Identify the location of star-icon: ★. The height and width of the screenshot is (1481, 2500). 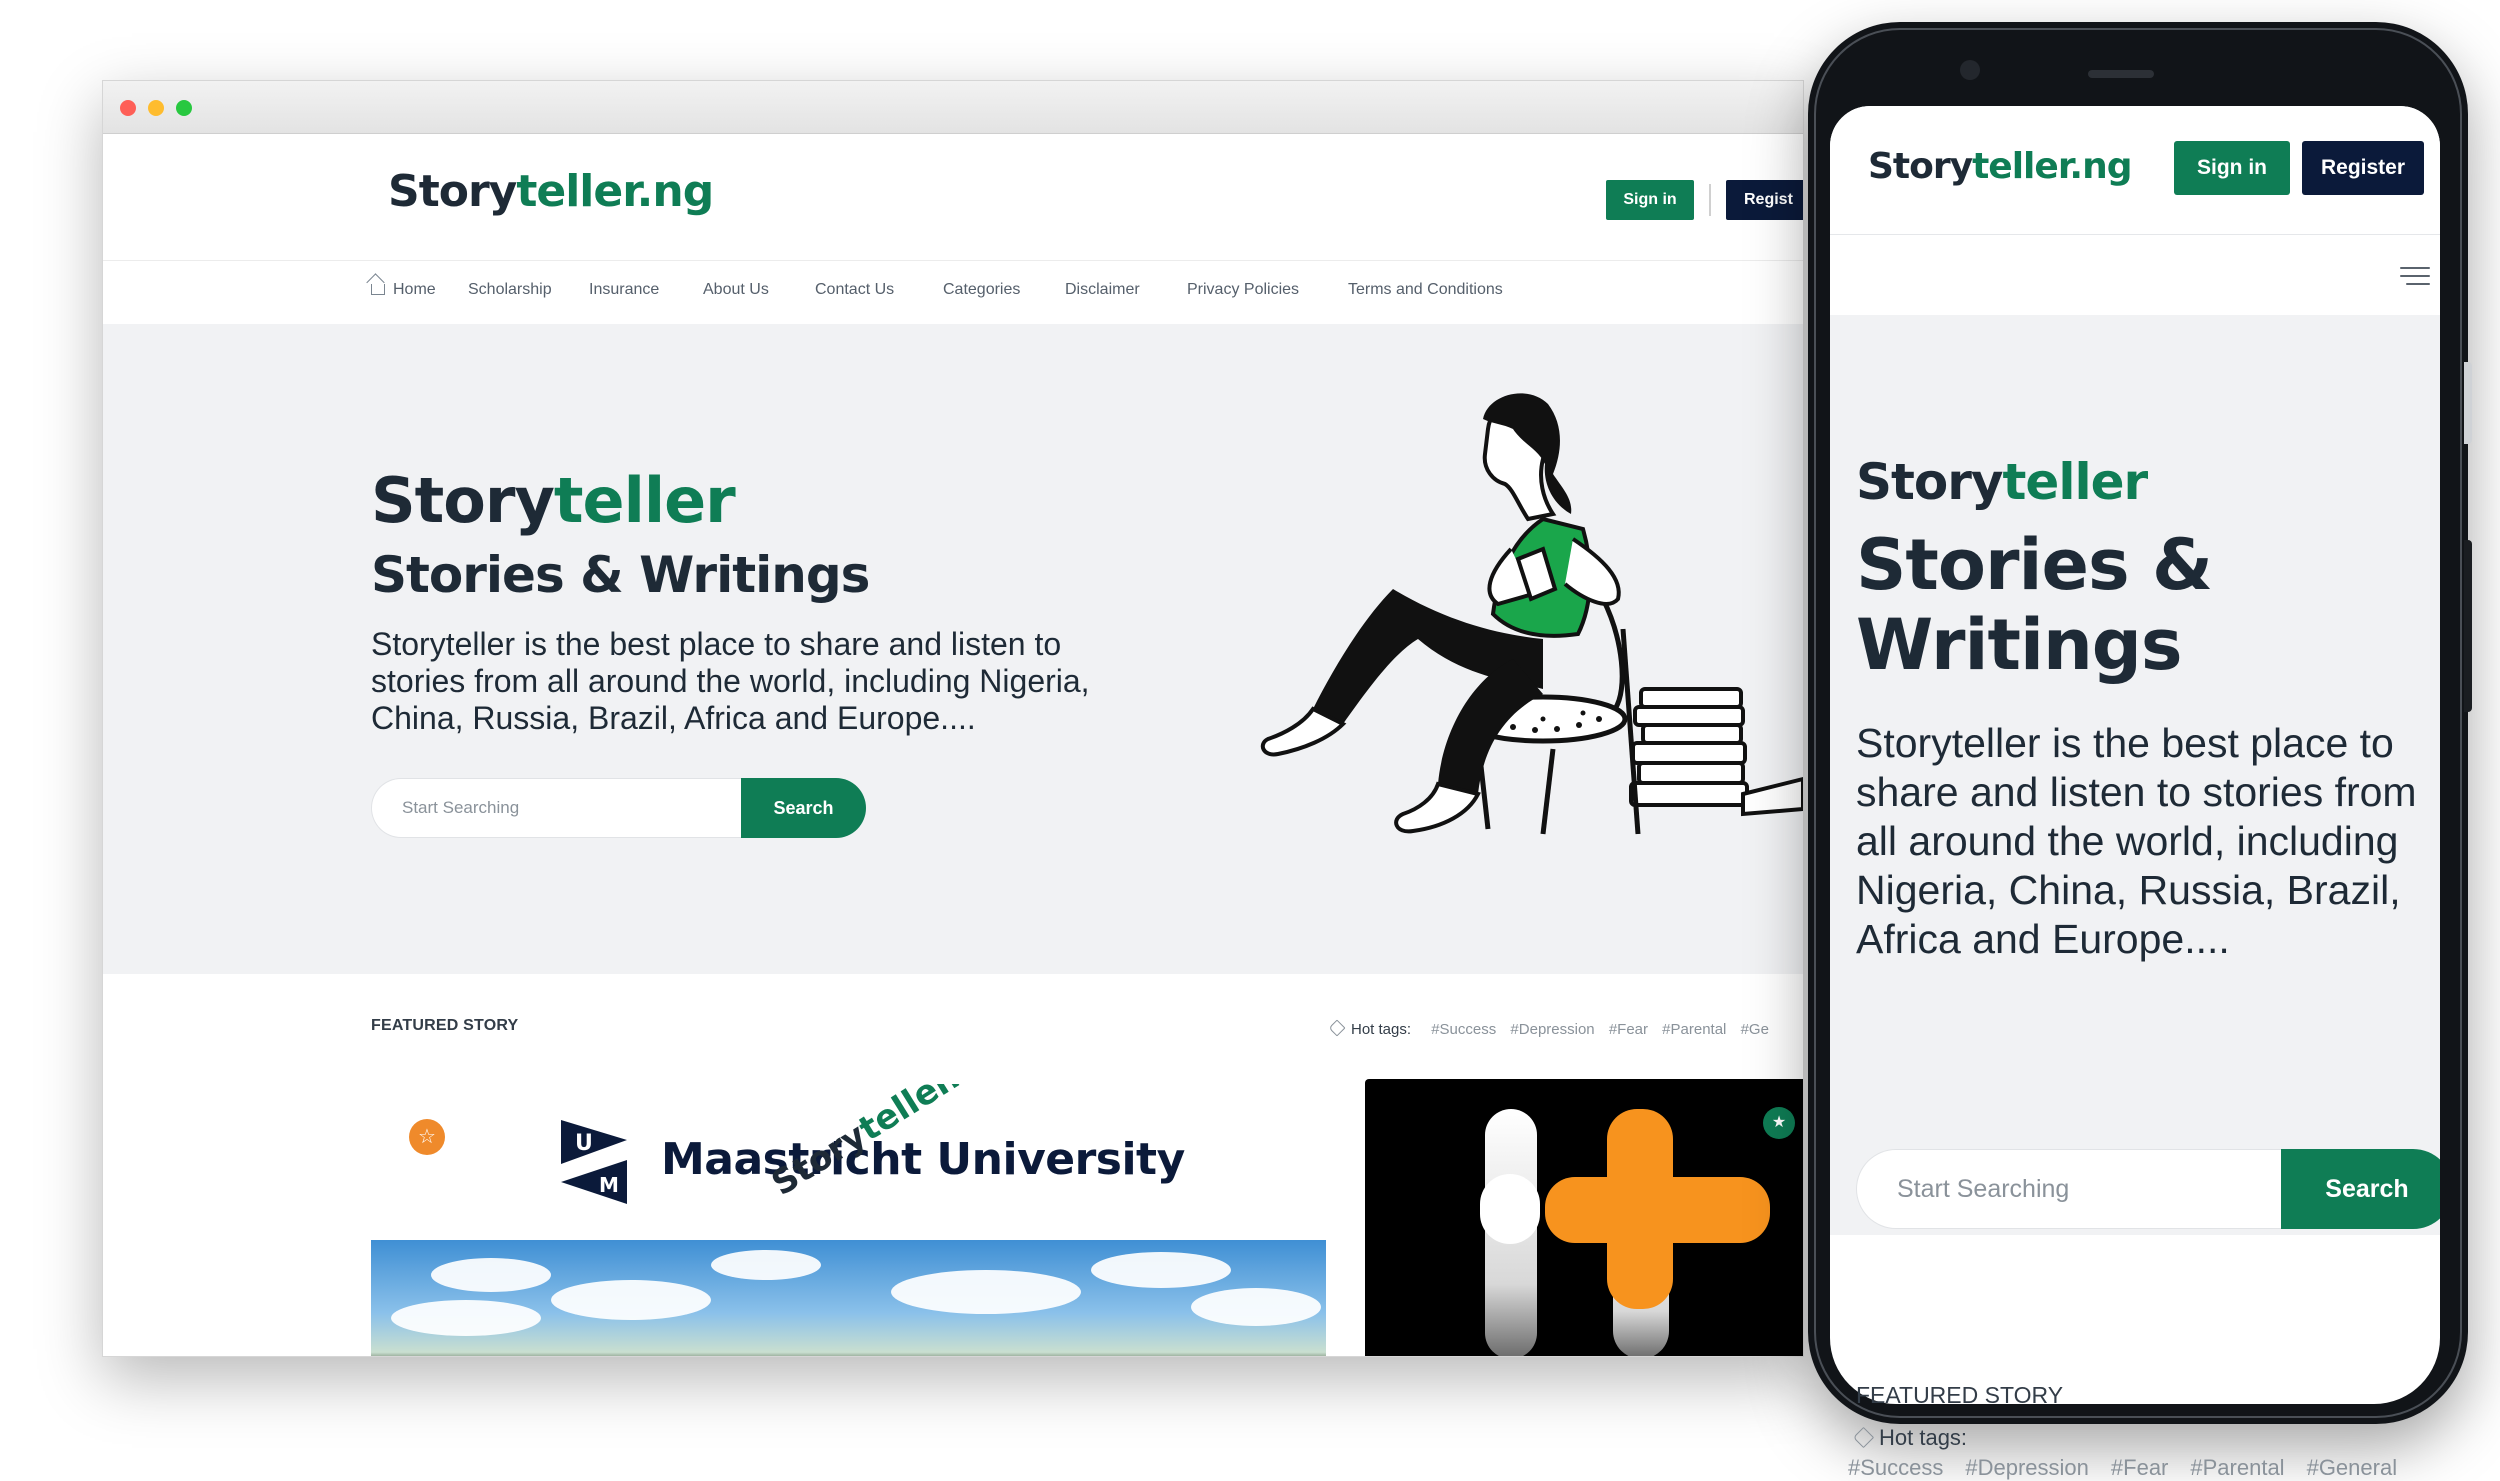
(1779, 1123).